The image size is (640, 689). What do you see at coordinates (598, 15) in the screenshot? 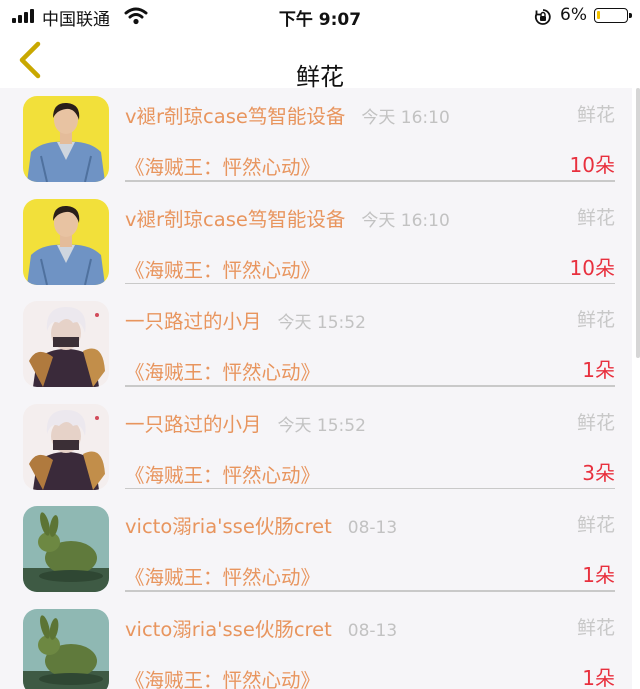
I see `battery-level-fill` at bounding box center [598, 15].